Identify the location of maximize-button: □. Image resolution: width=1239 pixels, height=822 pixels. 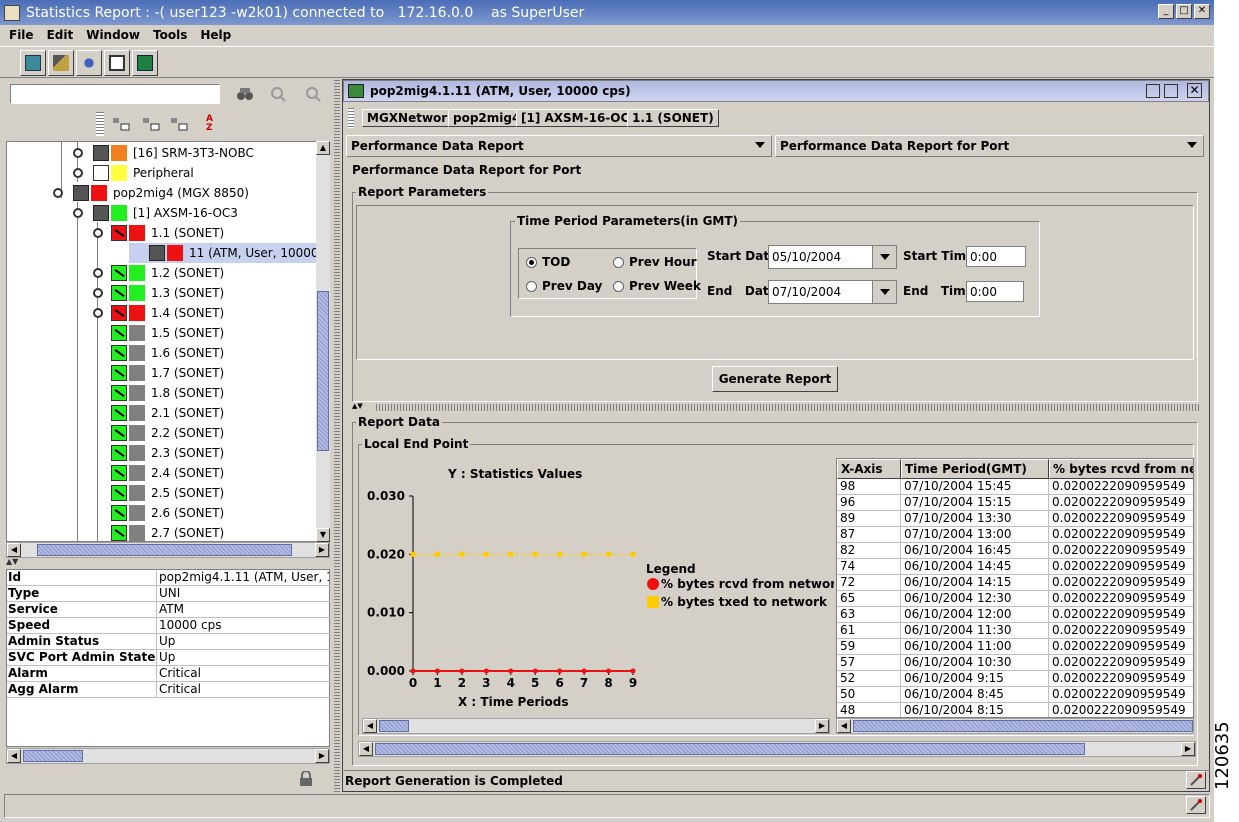
(1184, 11).